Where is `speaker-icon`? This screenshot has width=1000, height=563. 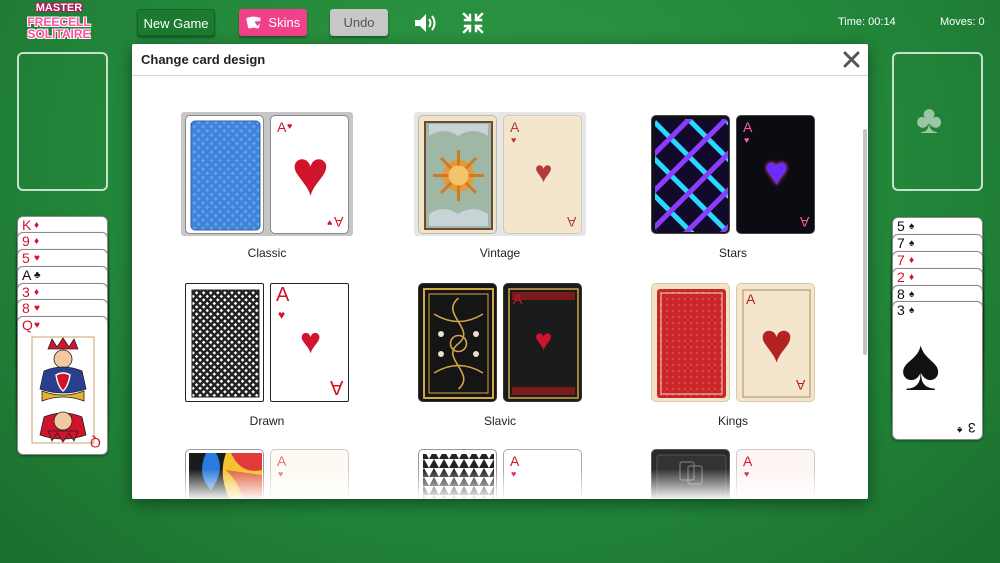
speaker-icon is located at coordinates (426, 23).